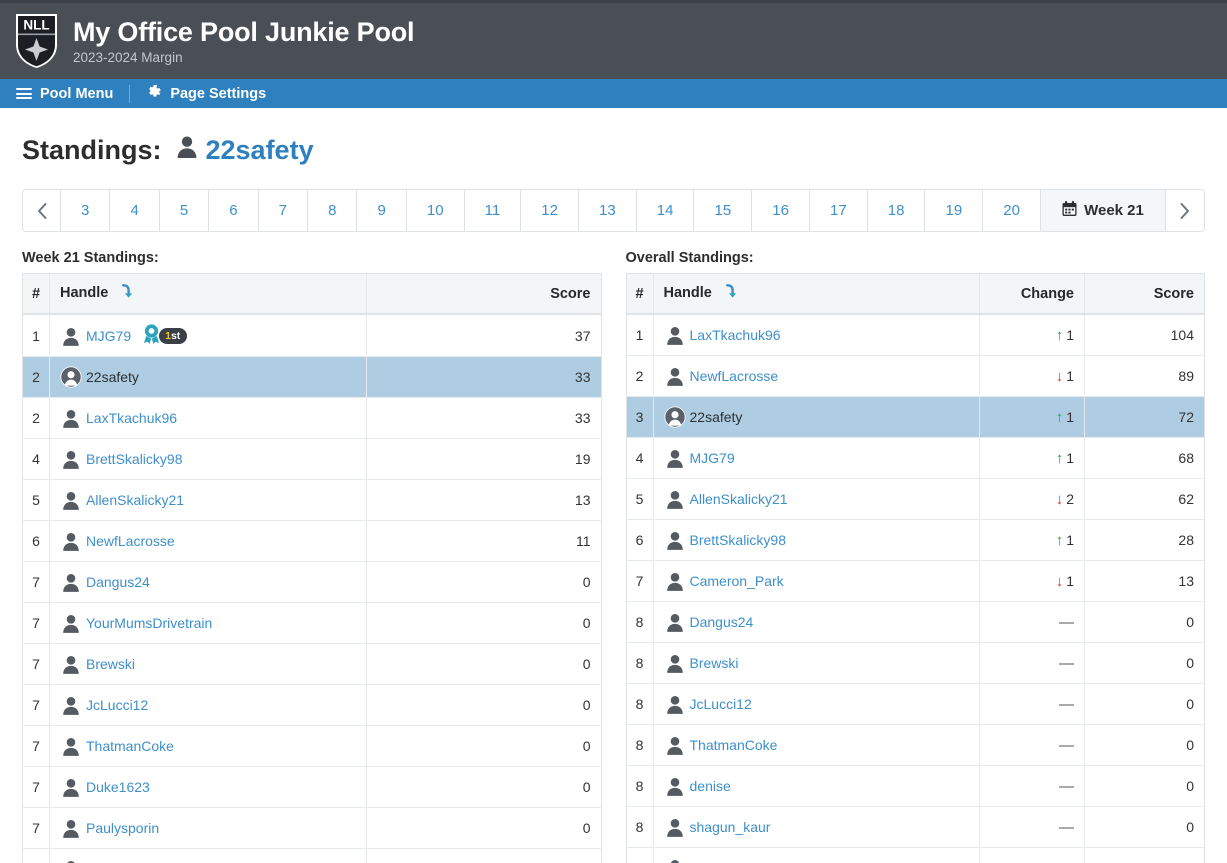 Image resolution: width=1227 pixels, height=863 pixels. I want to click on weekly-col-rank: #, so click(36, 294).